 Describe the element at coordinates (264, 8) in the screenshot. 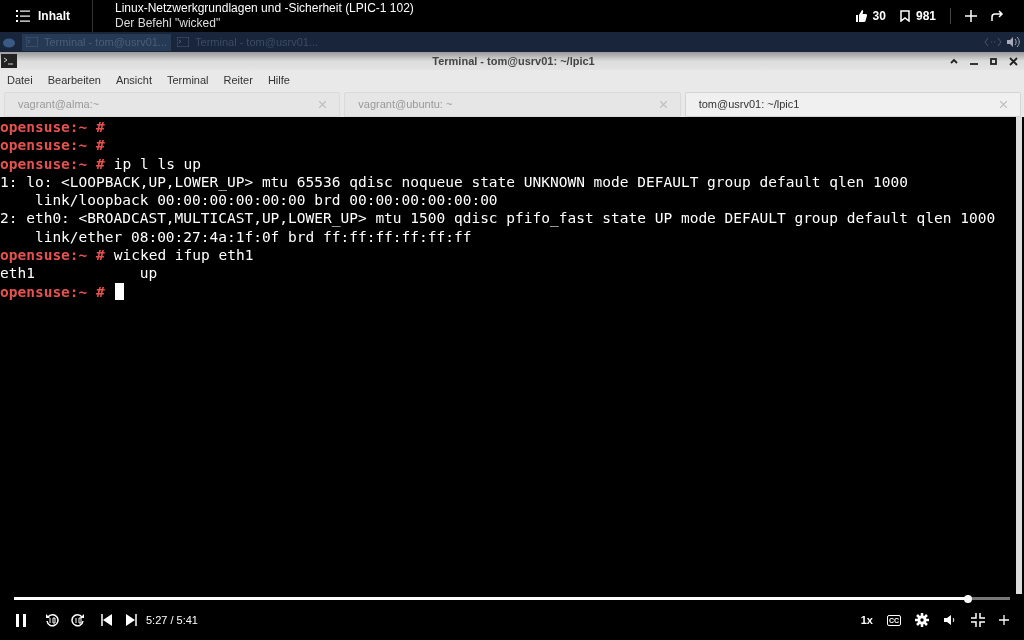

I see `course-title: Linux-Netzwerkgrundlagen und -Sicherheit (LPIC-1 102)` at that location.